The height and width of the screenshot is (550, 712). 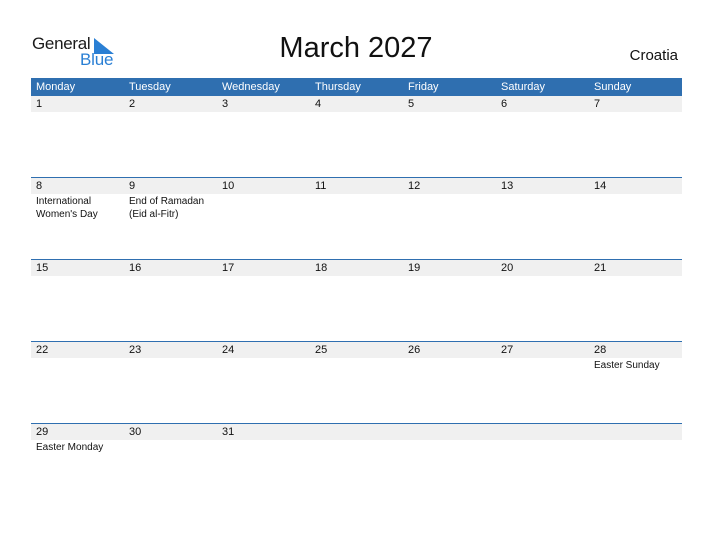 I want to click on day-cell: 31, so click(x=263, y=439).